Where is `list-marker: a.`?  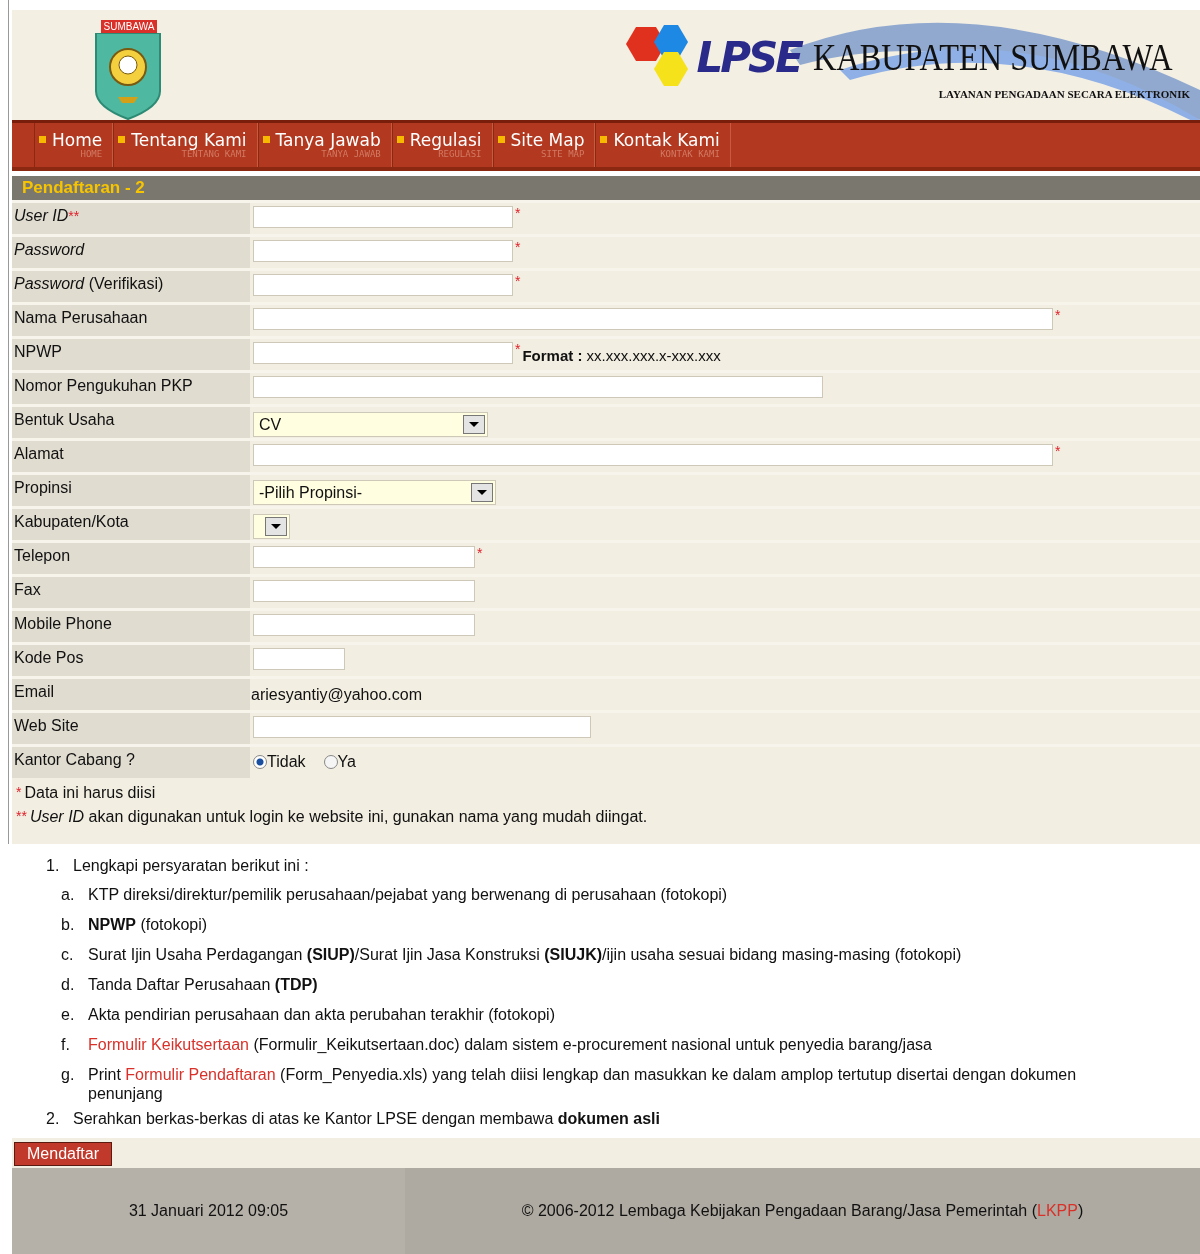 list-marker: a. is located at coordinates (68, 894).